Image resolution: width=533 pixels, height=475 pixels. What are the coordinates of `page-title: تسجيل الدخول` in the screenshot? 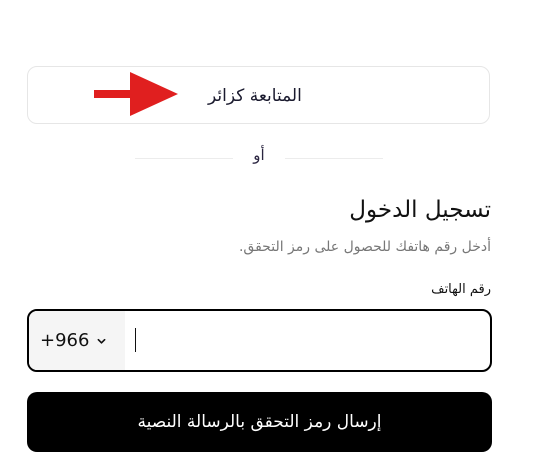 It's located at (420, 210).